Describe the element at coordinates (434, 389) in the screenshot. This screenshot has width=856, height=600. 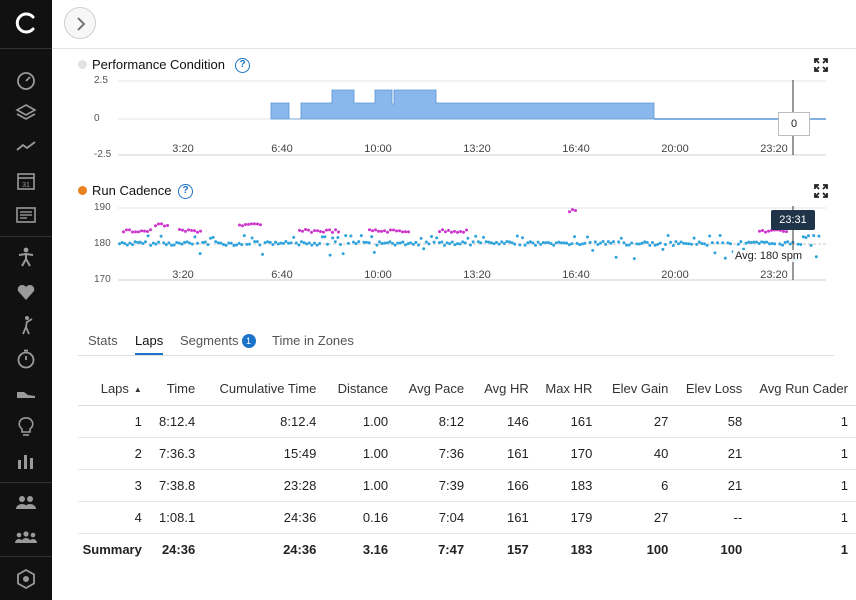
I see `column-header-avg-pace: Avg Pace` at that location.